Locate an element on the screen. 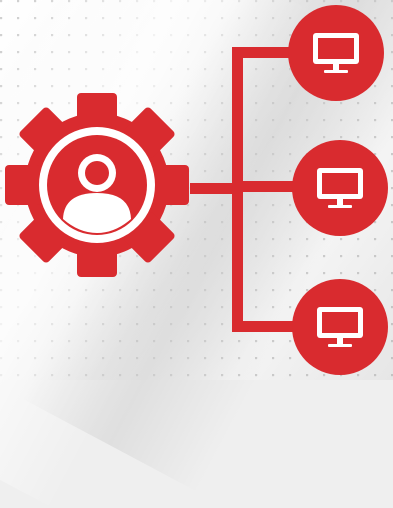  connector-stem is located at coordinates (214, 188).